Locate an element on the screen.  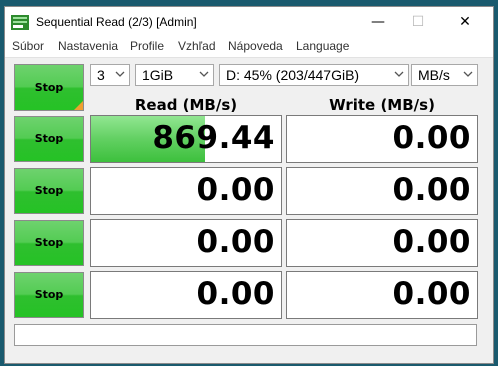
corner-marker-icon is located at coordinates (78, 105).